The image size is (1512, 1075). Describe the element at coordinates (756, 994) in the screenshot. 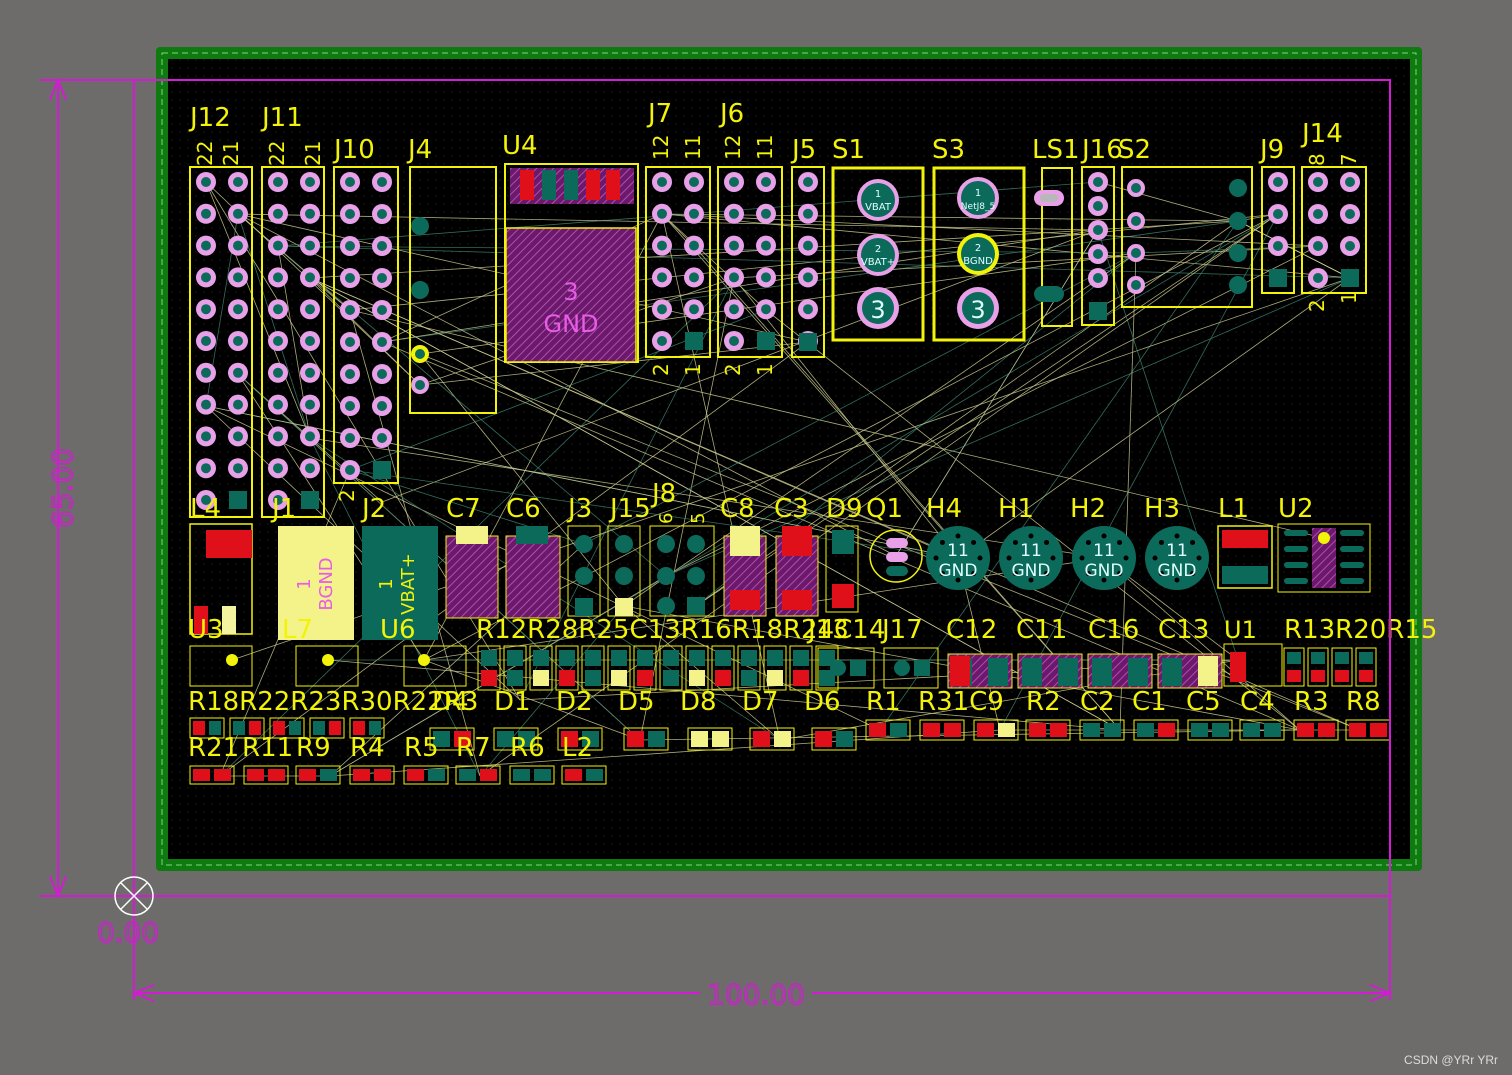

I see `width-dimension-label: 100.00` at that location.